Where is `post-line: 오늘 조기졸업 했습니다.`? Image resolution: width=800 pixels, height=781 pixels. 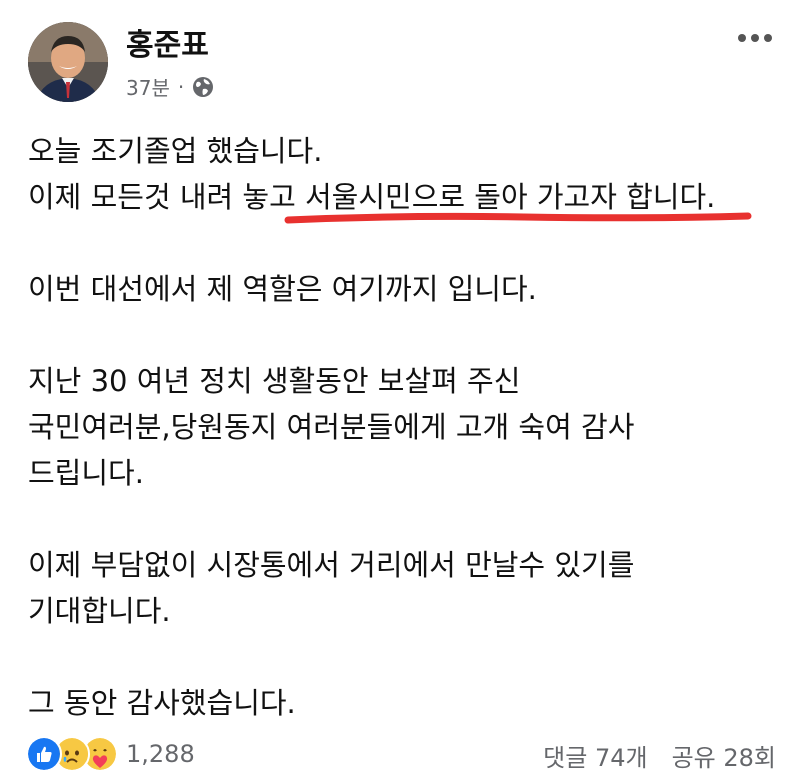 post-line: 오늘 조기졸업 했습니다. is located at coordinates (175, 151).